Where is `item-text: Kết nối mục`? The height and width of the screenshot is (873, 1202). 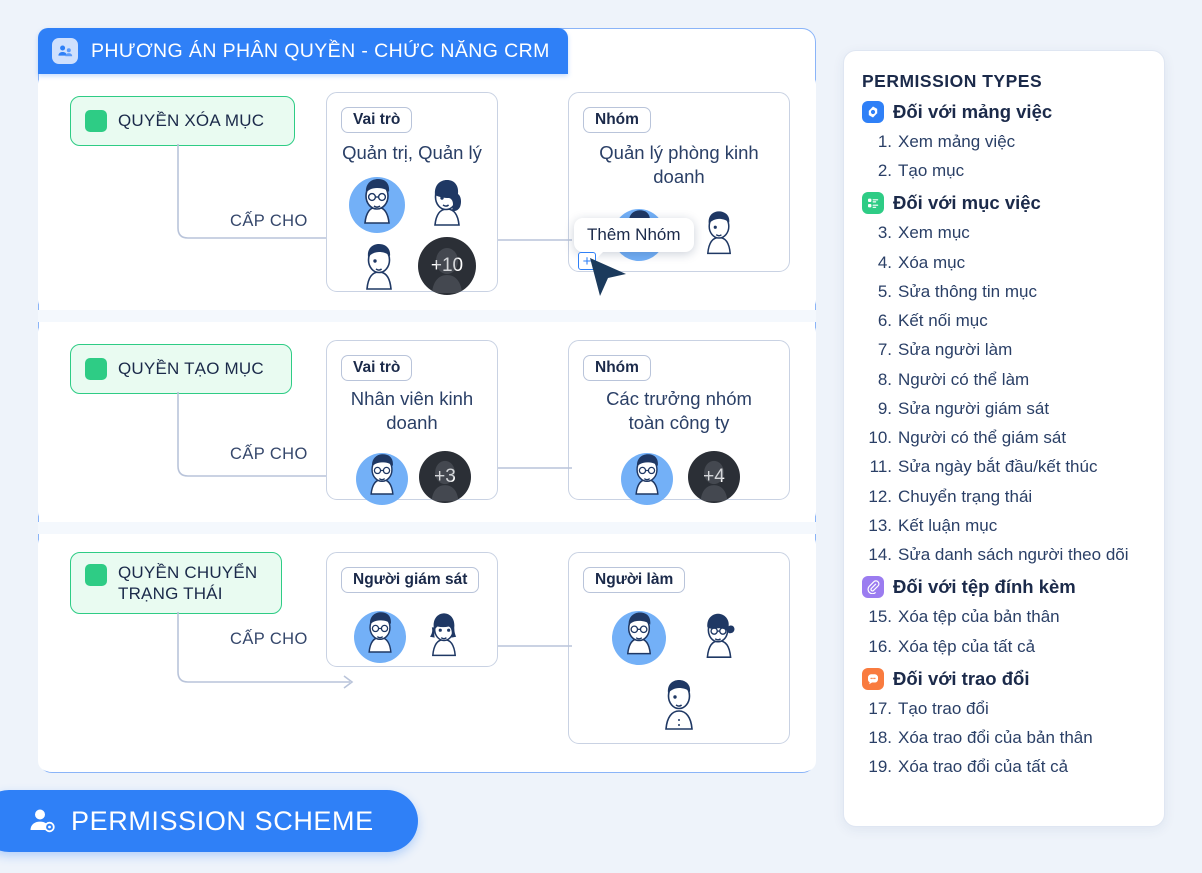
item-text: Kết nối mục is located at coordinates (943, 321).